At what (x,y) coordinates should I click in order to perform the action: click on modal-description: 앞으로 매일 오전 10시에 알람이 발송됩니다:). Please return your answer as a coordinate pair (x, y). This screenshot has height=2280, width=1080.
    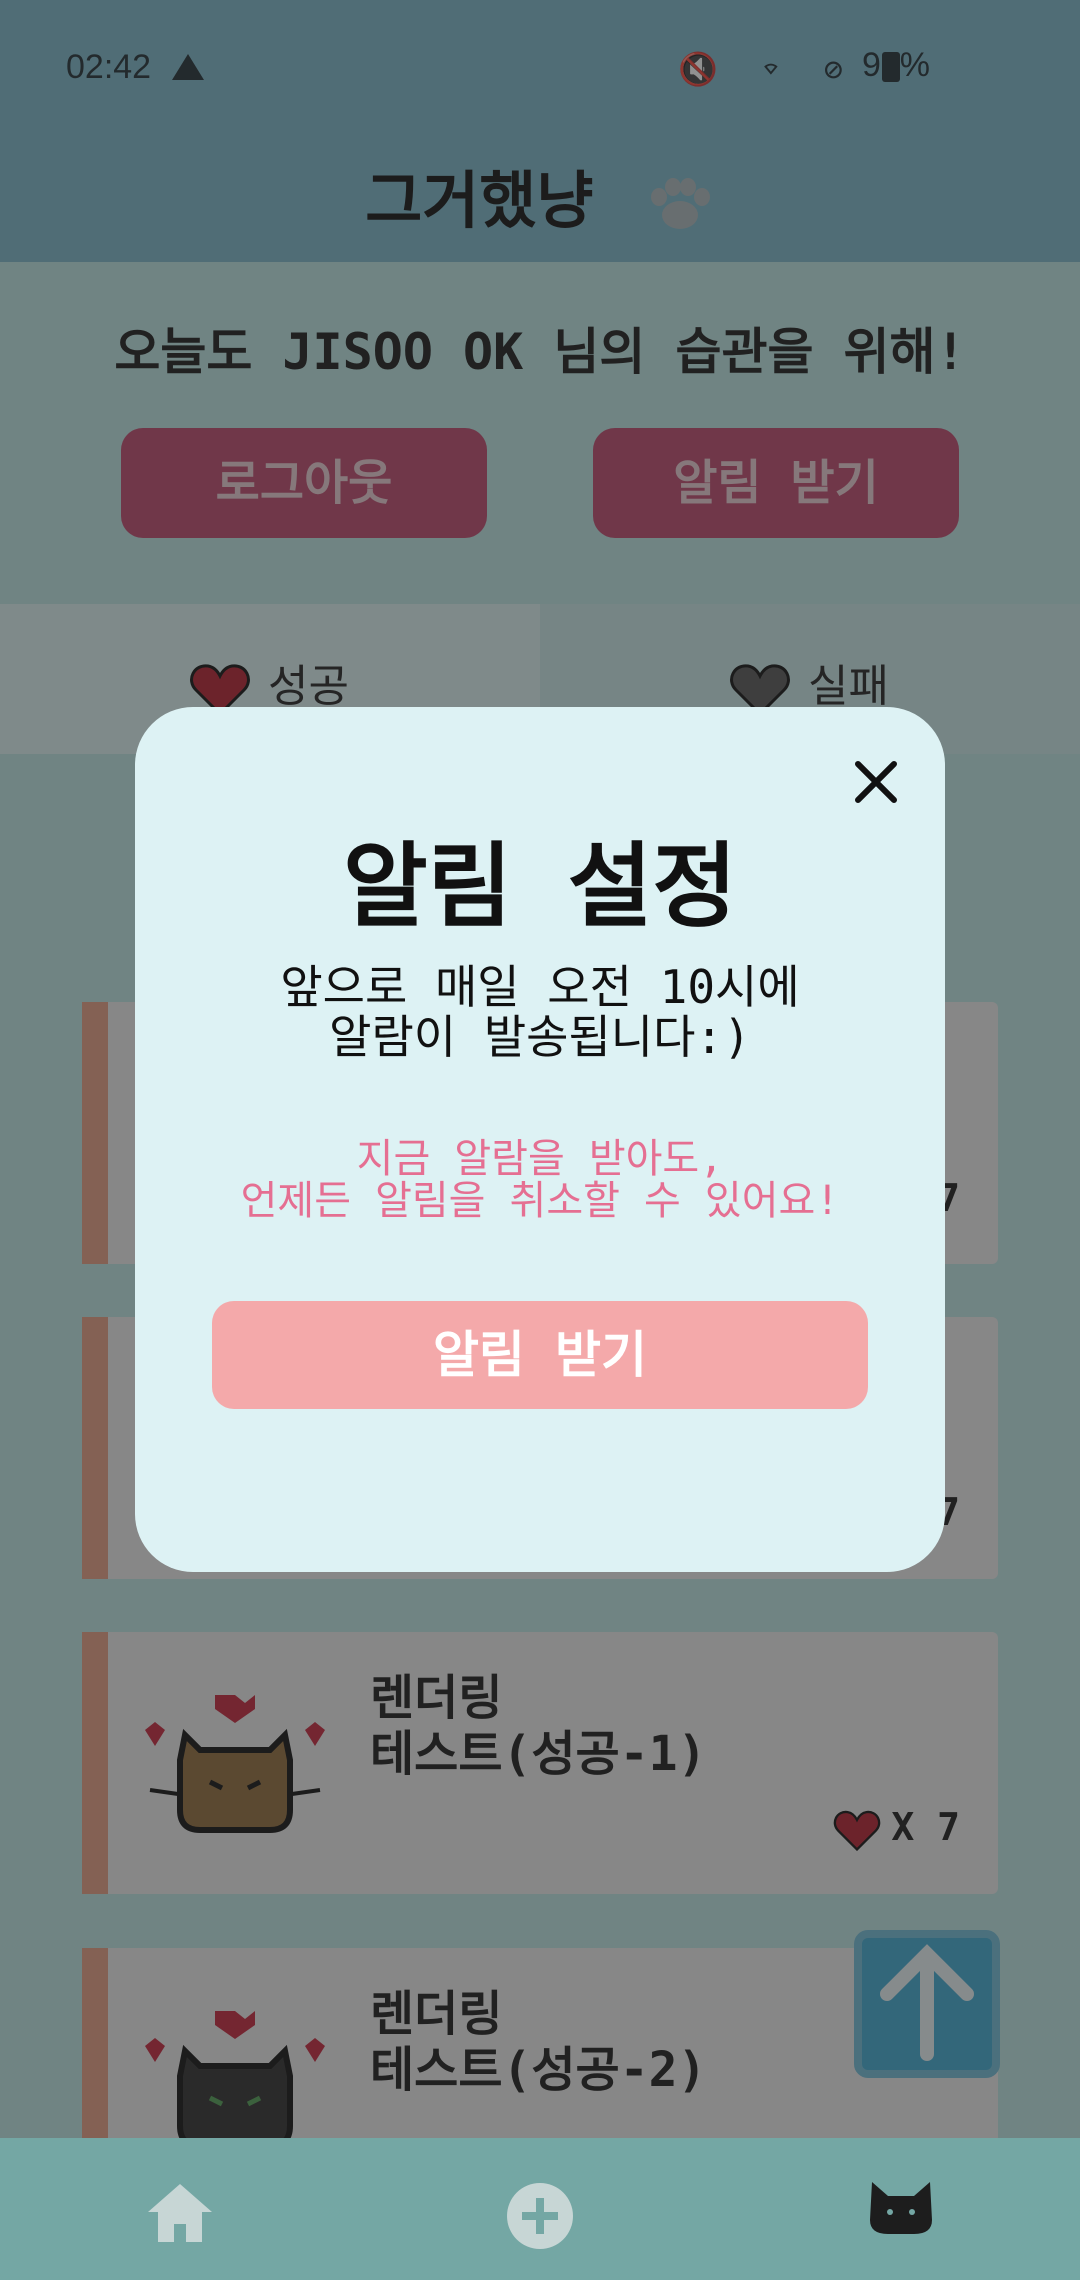
    Looking at the image, I should click on (540, 1012).